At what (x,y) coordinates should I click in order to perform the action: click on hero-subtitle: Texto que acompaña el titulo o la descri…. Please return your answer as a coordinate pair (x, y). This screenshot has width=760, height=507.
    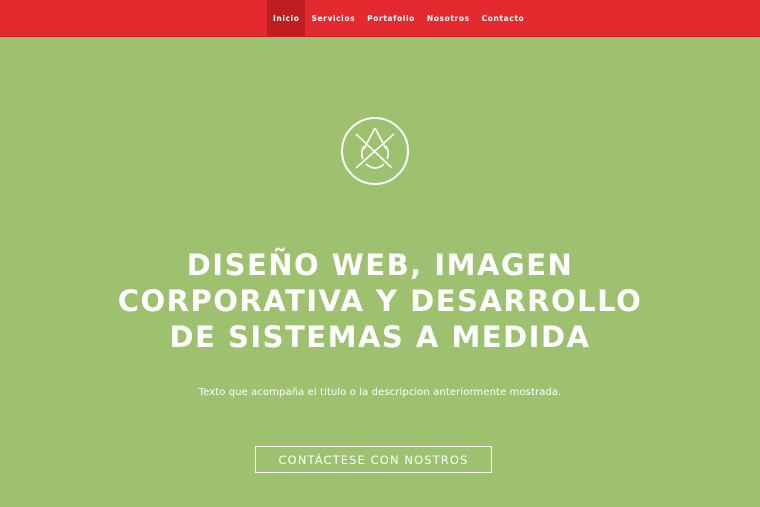
    Looking at the image, I should click on (380, 392).